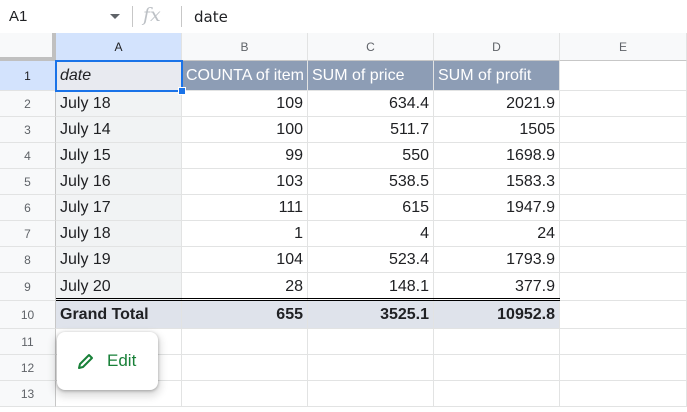  What do you see at coordinates (119, 208) in the screenshot?
I see `pivot-row-label: July 17` at bounding box center [119, 208].